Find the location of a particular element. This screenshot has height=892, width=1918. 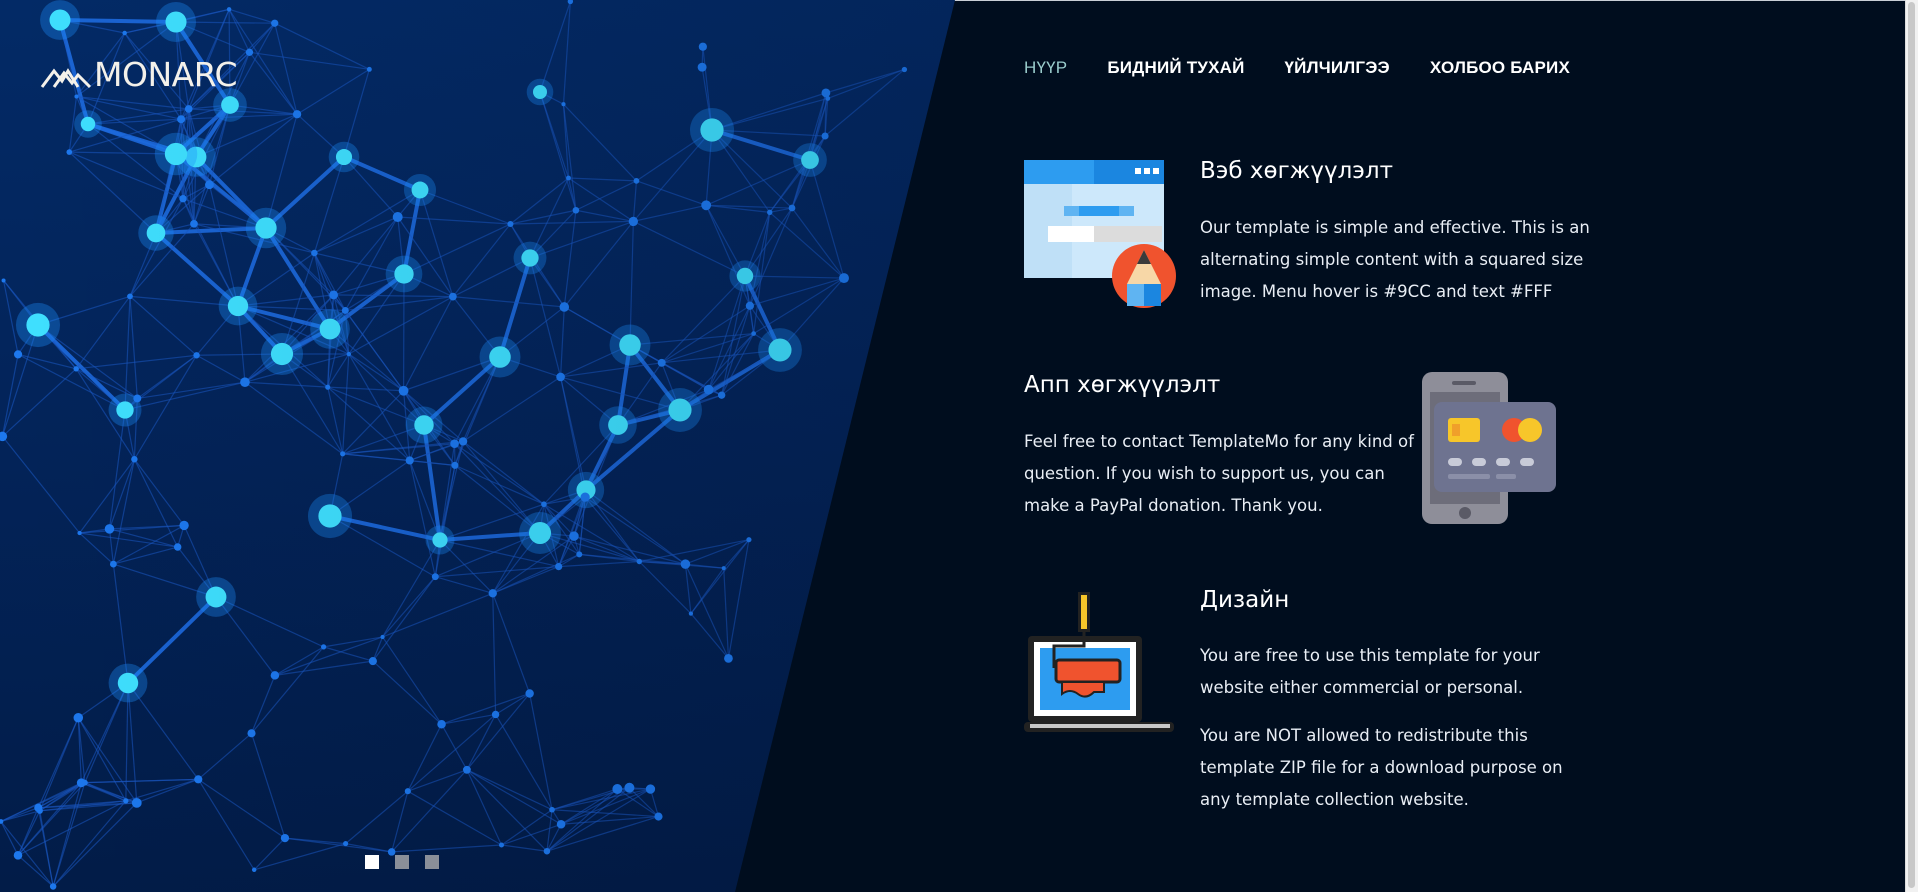

logo: MONARC is located at coordinates (139, 74).